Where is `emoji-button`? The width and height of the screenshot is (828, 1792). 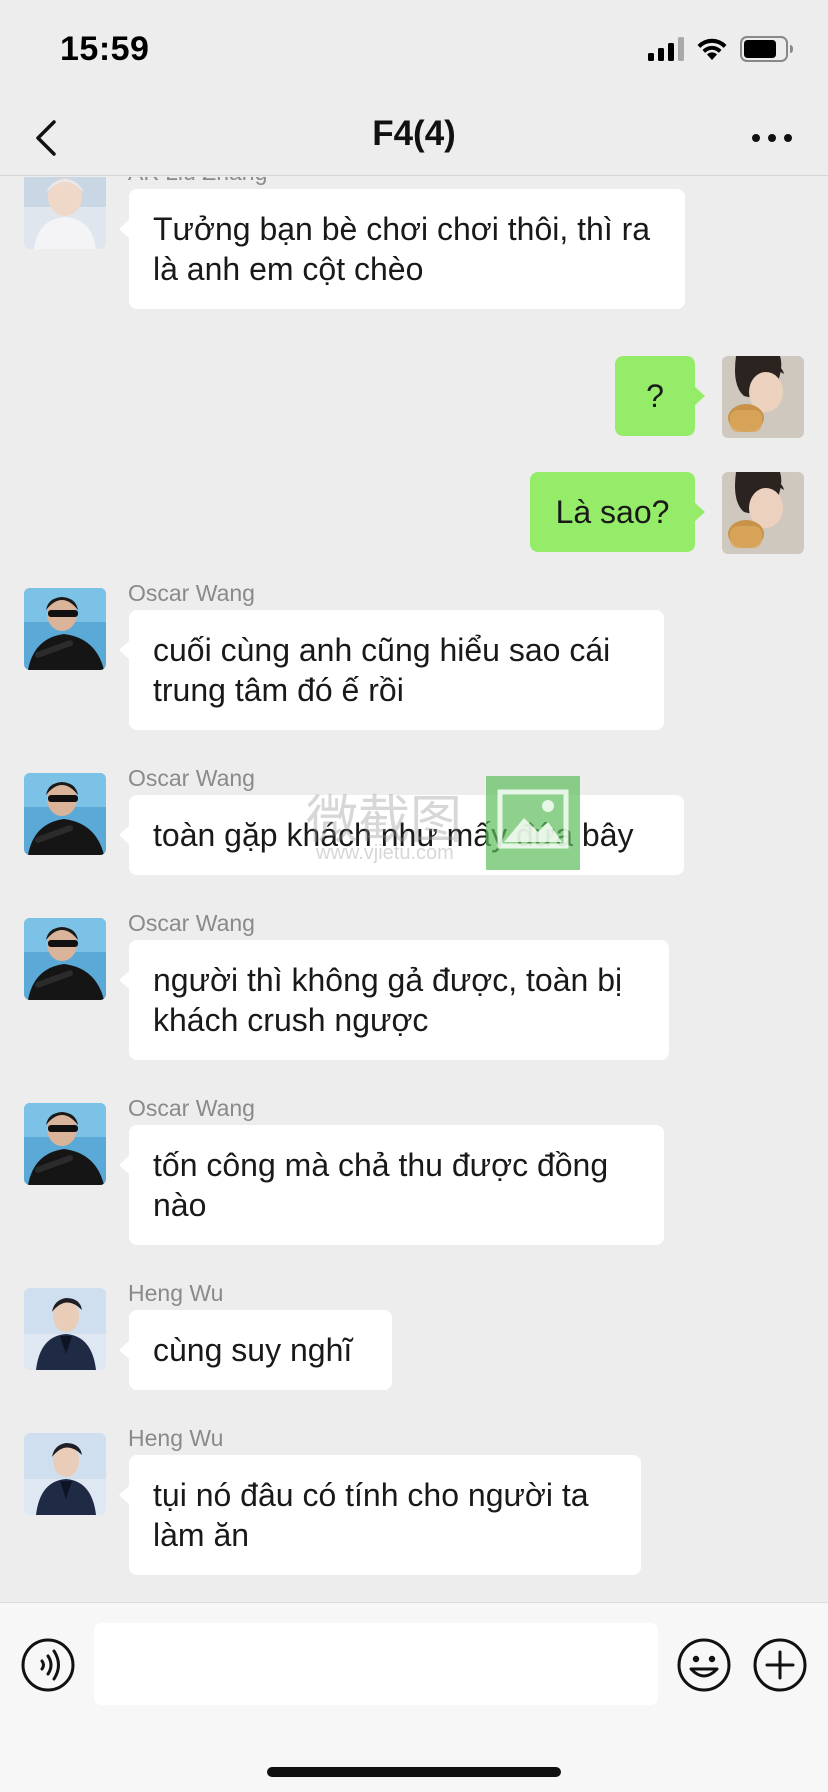
emoji-button is located at coordinates (704, 1665).